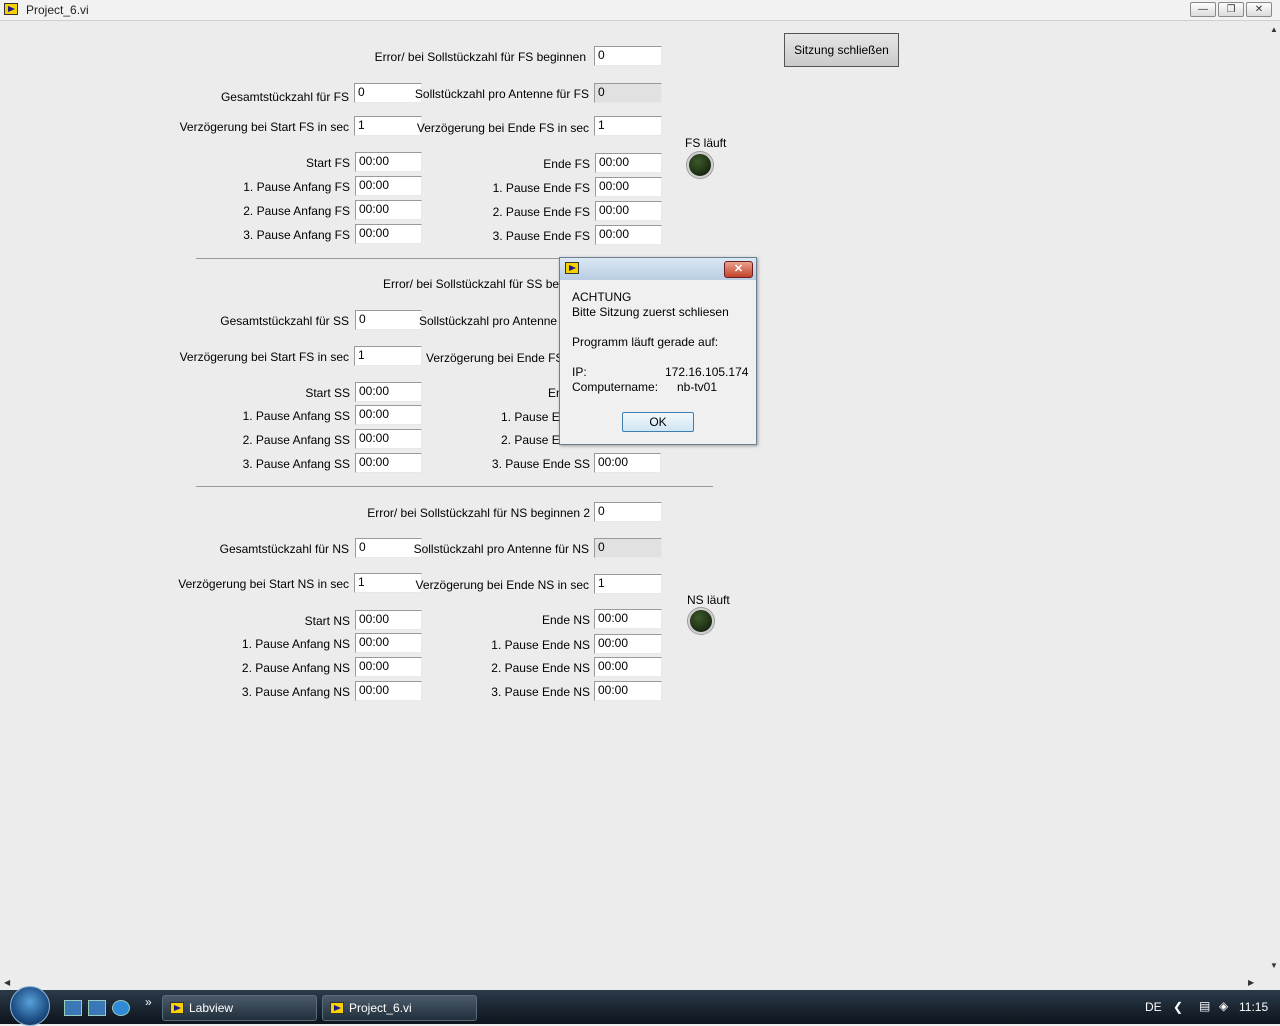 The width and height of the screenshot is (1280, 1026). What do you see at coordinates (645, 342) in the screenshot?
I see `dialog-running-on: Programm läuft gerade auf:` at bounding box center [645, 342].